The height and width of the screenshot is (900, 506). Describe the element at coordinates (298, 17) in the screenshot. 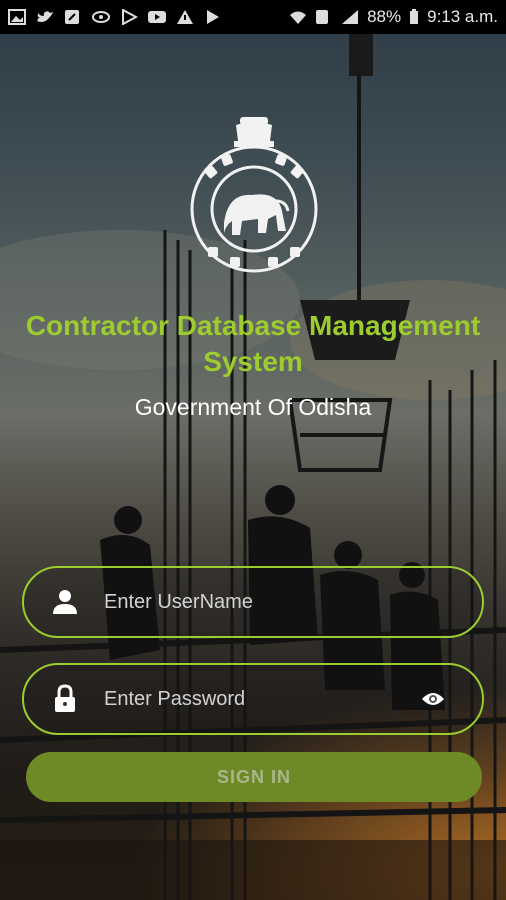

I see `wifi-icon` at that location.